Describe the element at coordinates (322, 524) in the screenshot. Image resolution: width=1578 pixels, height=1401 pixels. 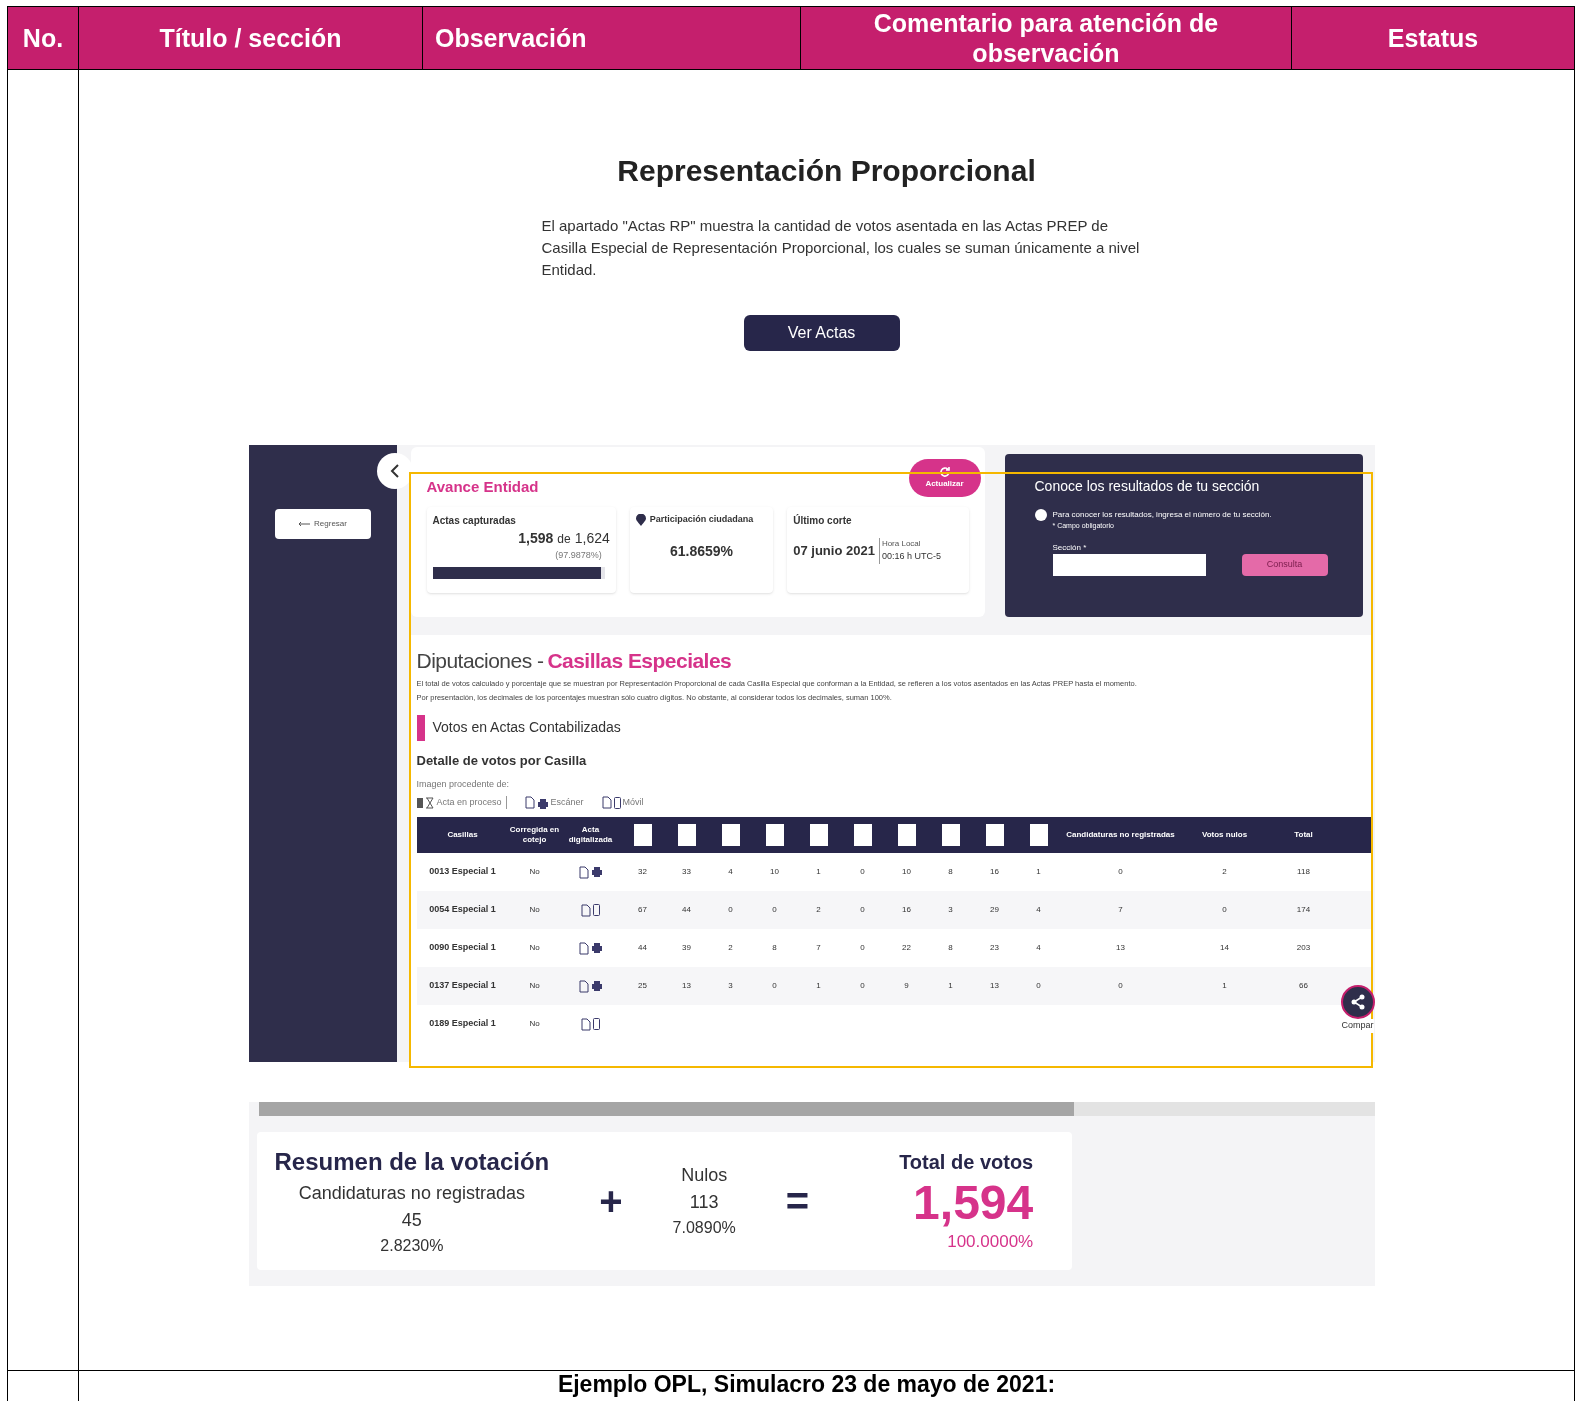
I see `back-button: Regresar` at that location.